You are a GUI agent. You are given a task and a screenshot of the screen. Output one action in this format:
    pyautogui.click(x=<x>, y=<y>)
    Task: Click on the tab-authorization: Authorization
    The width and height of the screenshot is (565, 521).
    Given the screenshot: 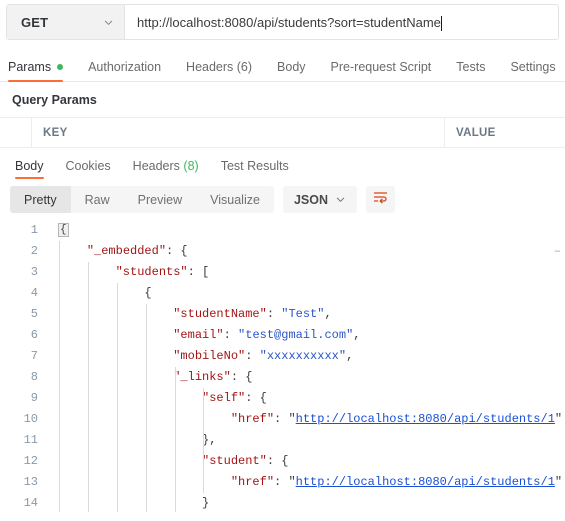 What is the action you would take?
    pyautogui.click(x=124, y=70)
    